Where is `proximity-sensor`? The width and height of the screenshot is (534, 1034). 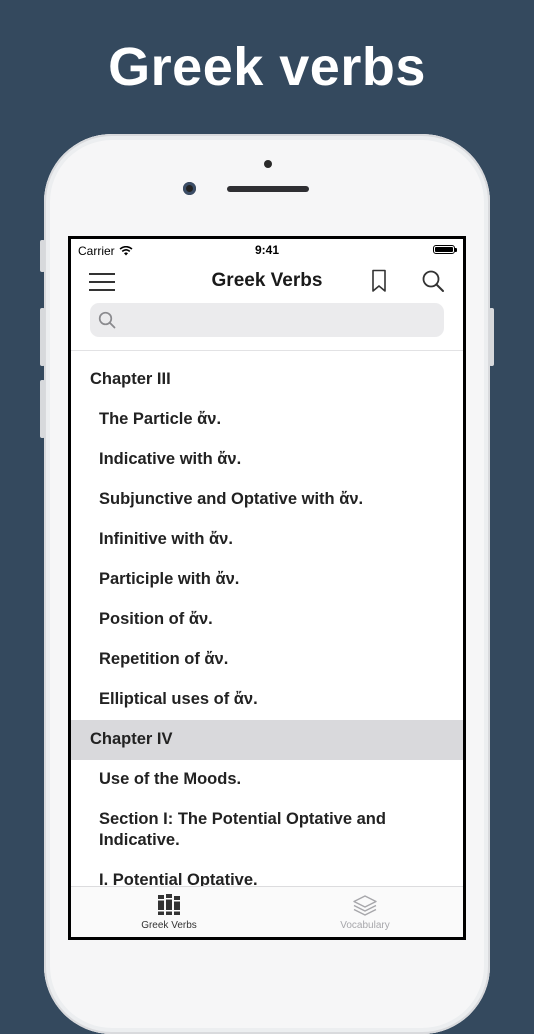 proximity-sensor is located at coordinates (268, 164).